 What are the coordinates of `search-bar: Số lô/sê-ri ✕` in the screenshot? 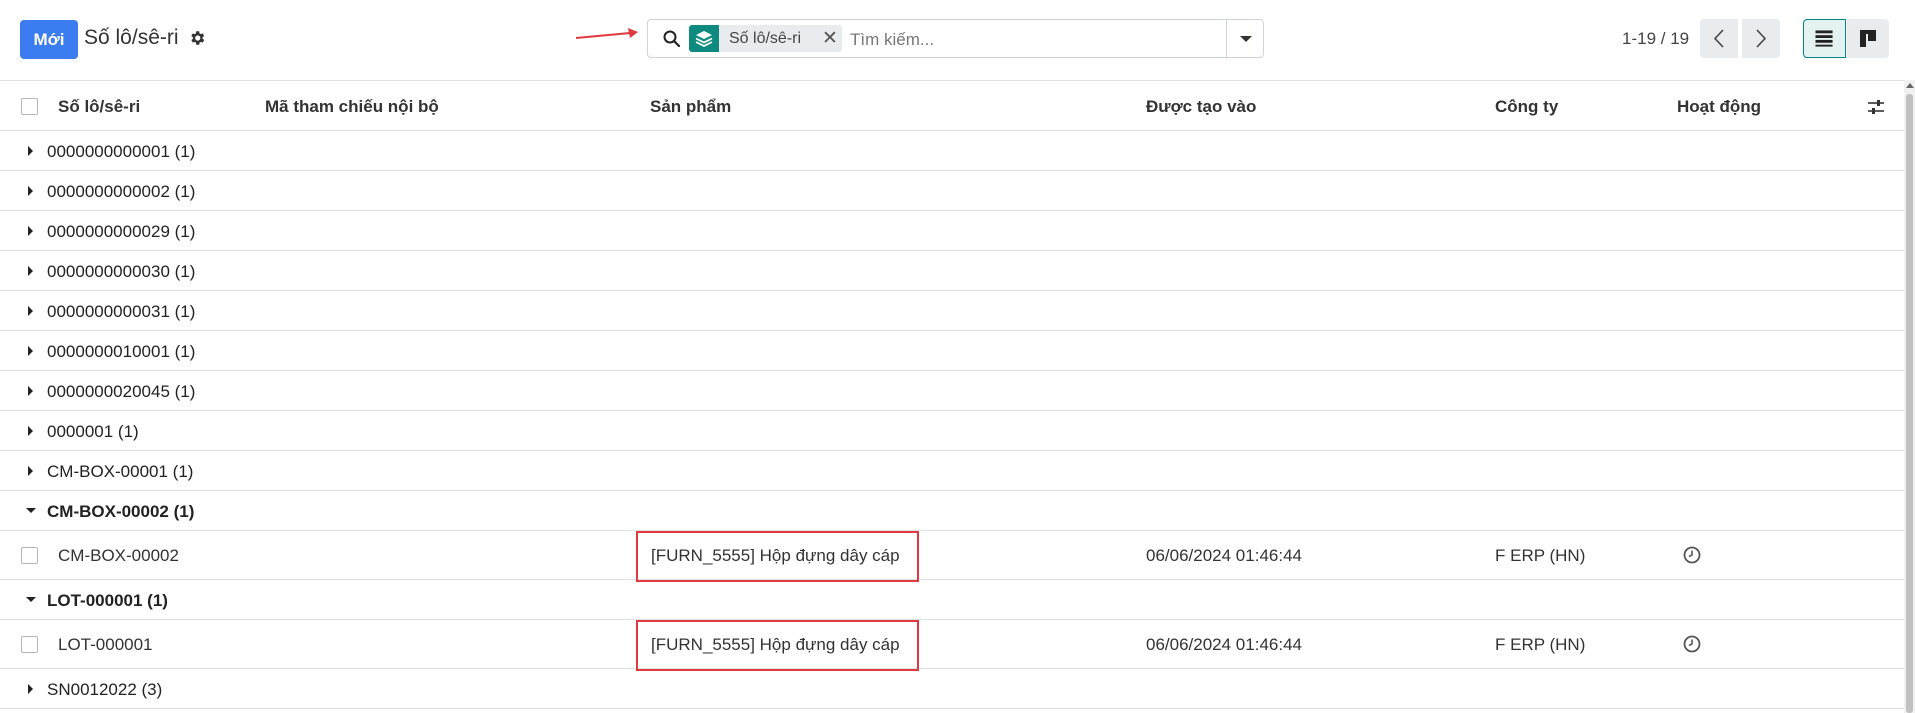 It's located at (955, 38).